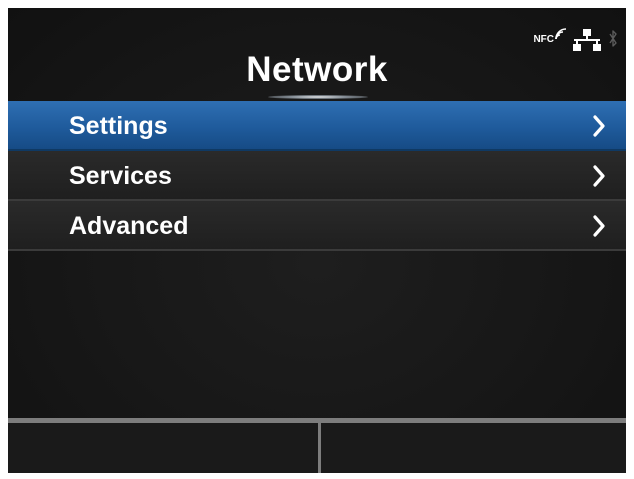 The height and width of the screenshot is (479, 634). What do you see at coordinates (560, 34) in the screenshot?
I see `nfc-waves-icon` at bounding box center [560, 34].